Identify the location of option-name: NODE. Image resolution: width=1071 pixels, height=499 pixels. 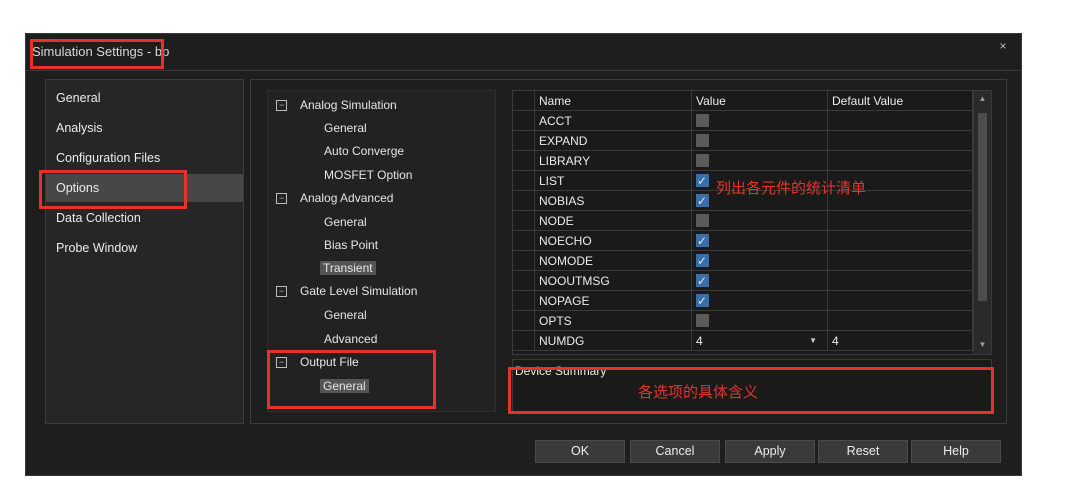
(613, 221).